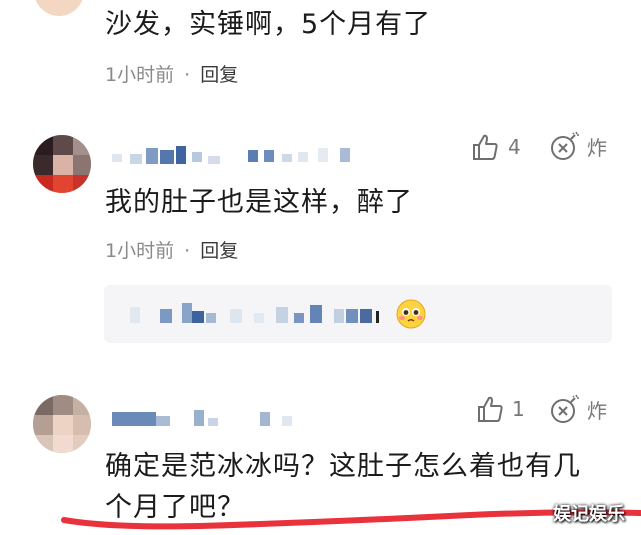 This screenshot has width=641, height=535. I want to click on comment-2-like-count: 4, so click(514, 147).